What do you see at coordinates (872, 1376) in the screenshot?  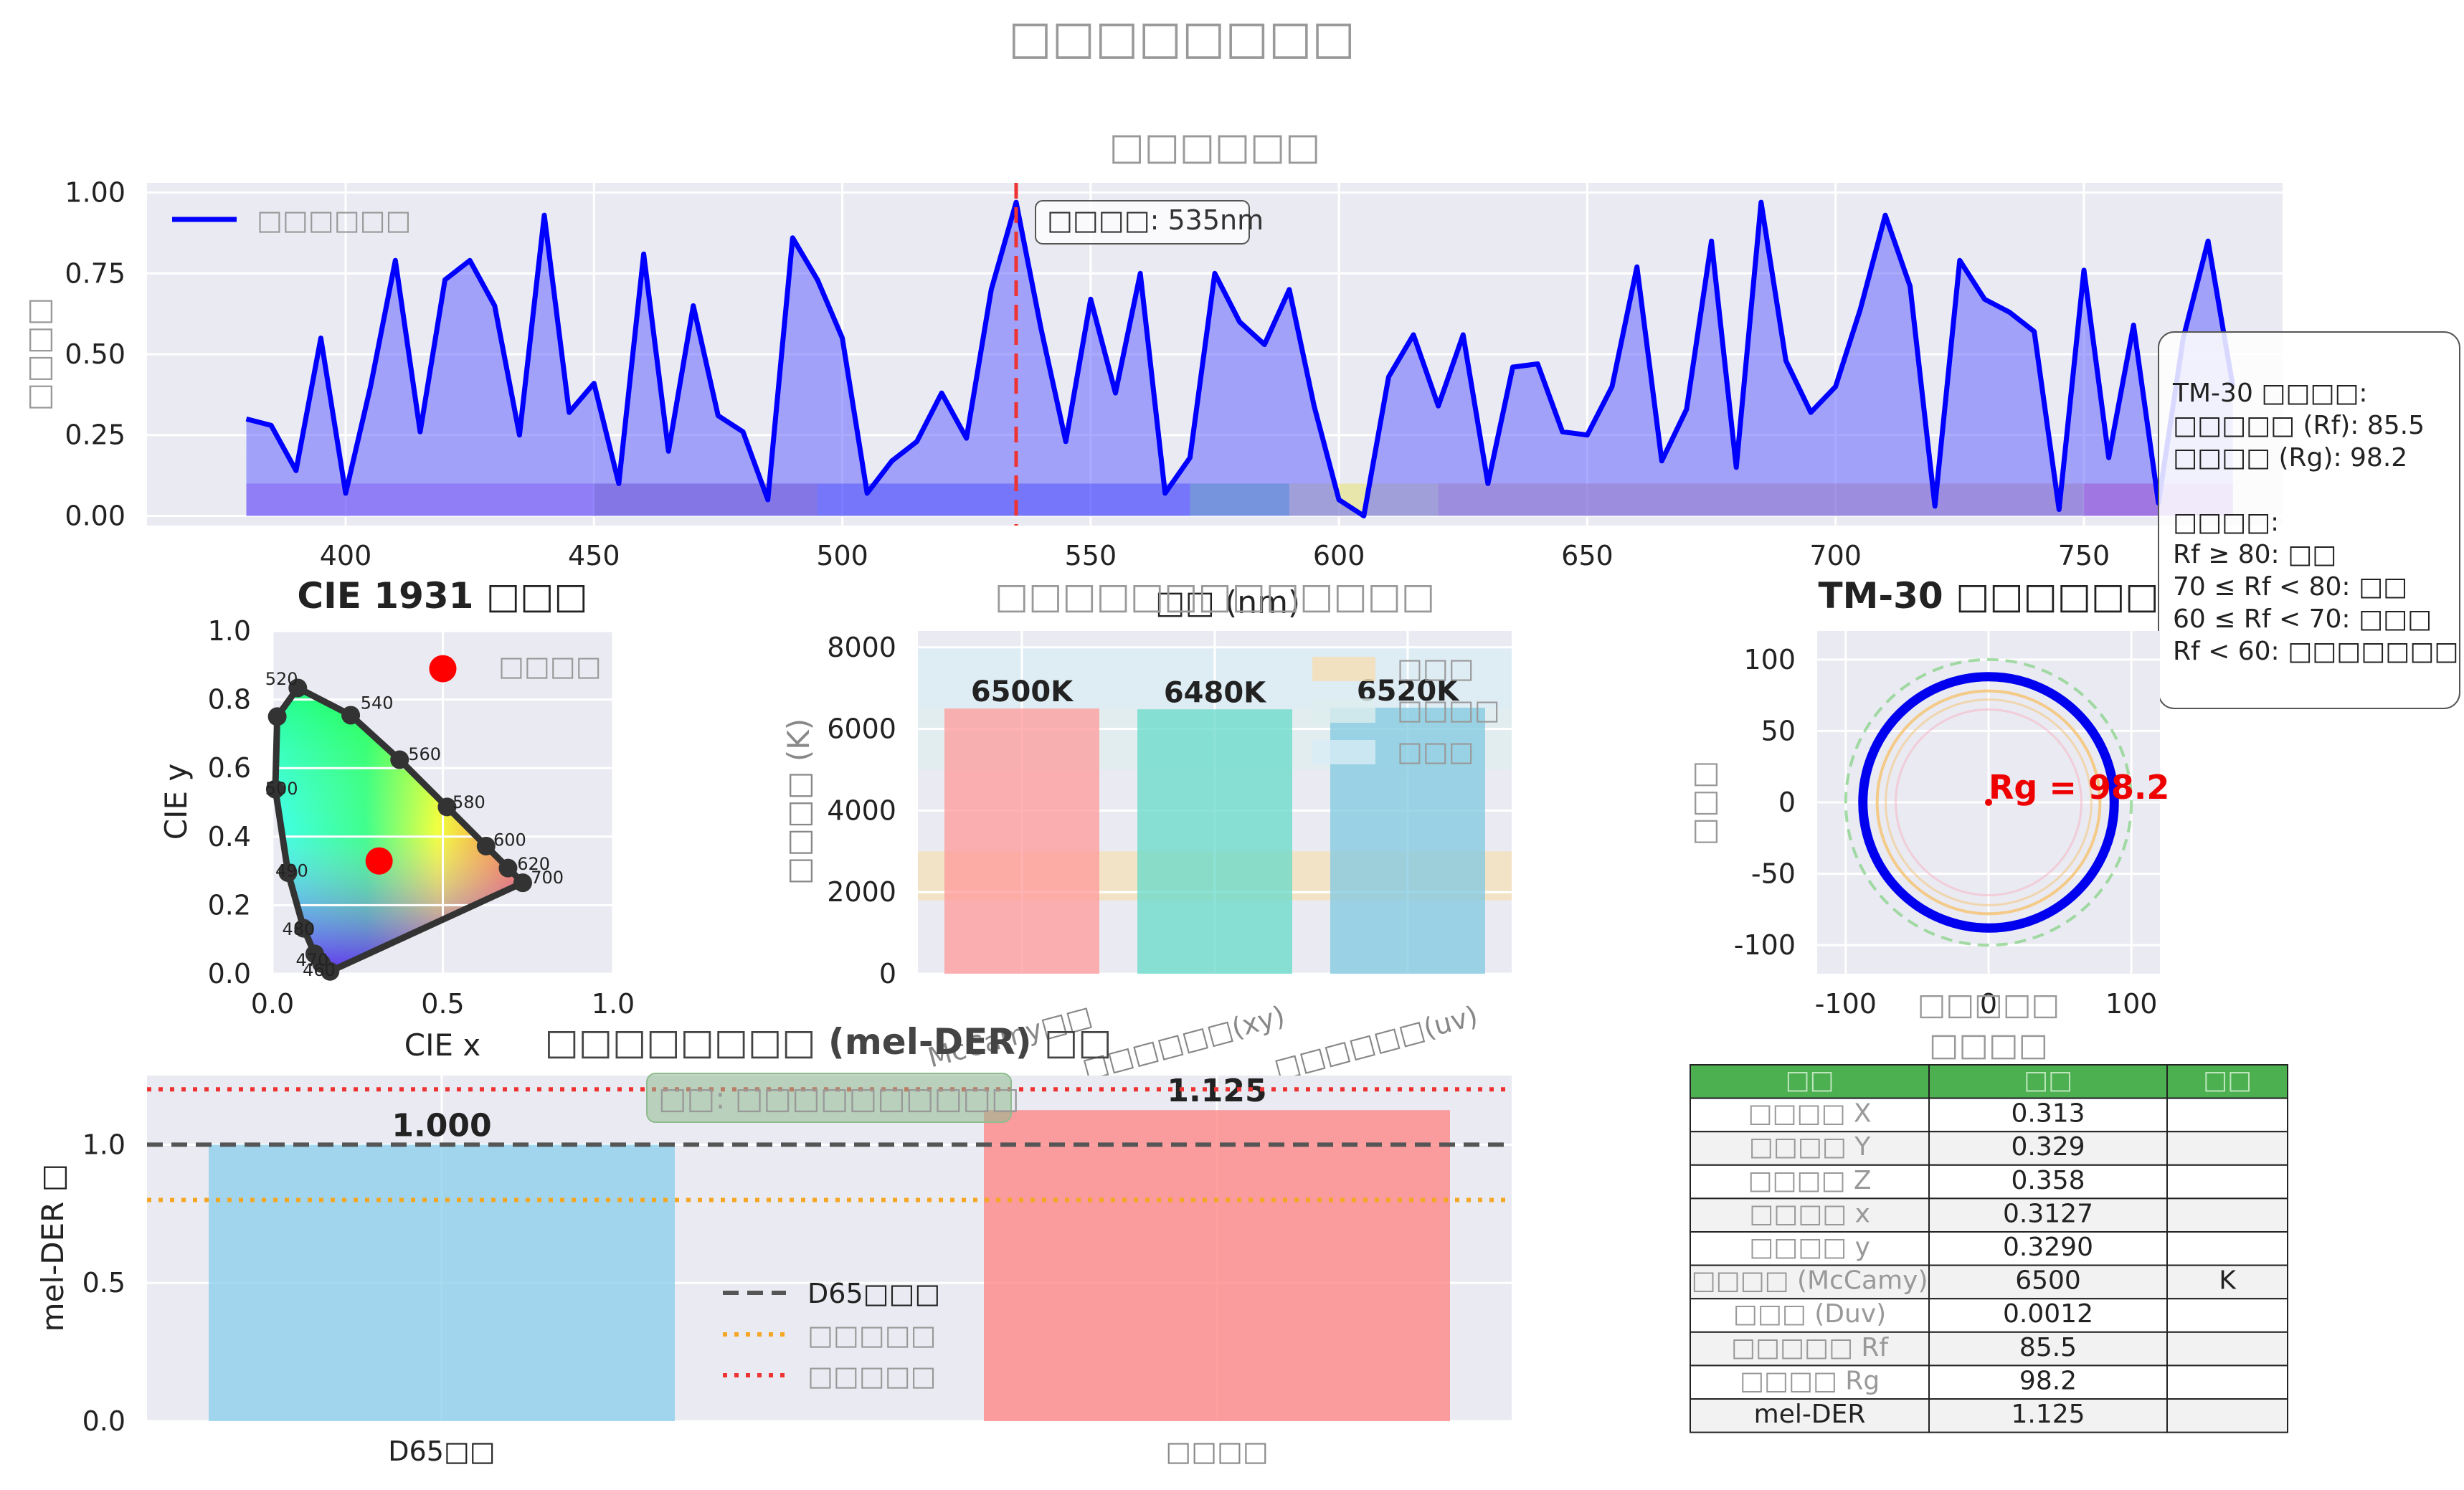 I see `mel-legend-3: □□□□□` at bounding box center [872, 1376].